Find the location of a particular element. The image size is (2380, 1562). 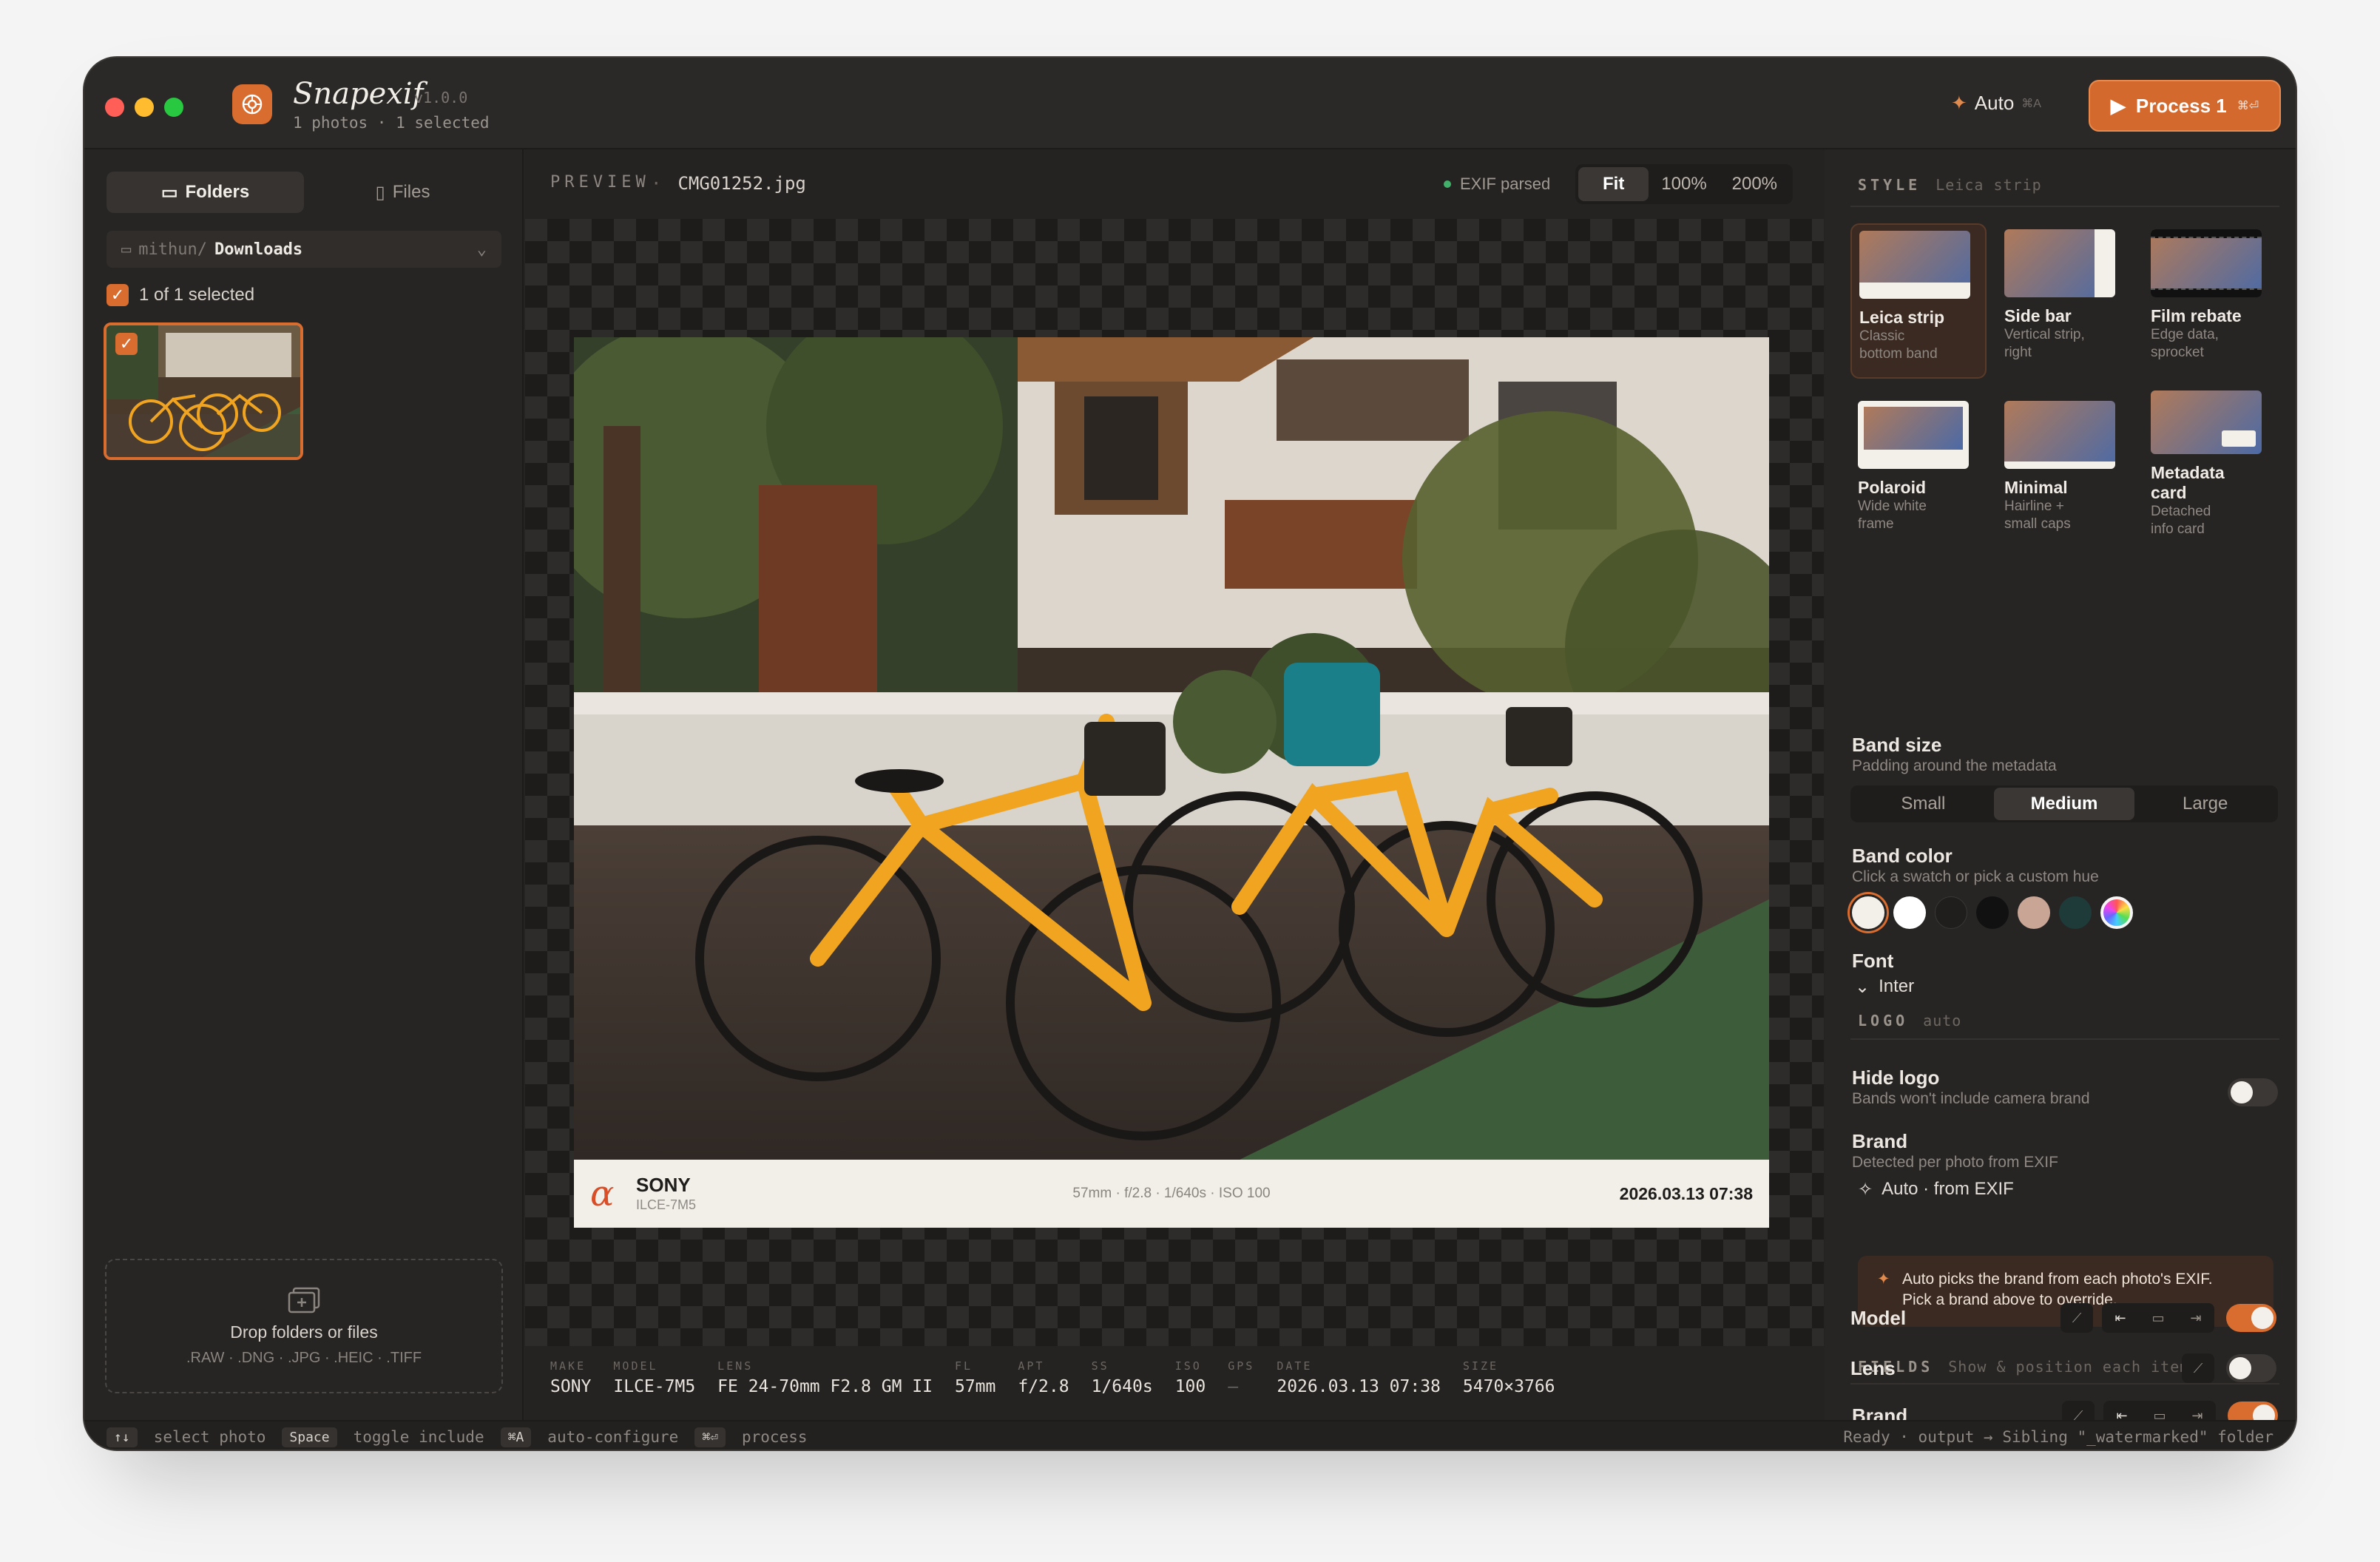

font-label: Font is located at coordinates (1873, 961).